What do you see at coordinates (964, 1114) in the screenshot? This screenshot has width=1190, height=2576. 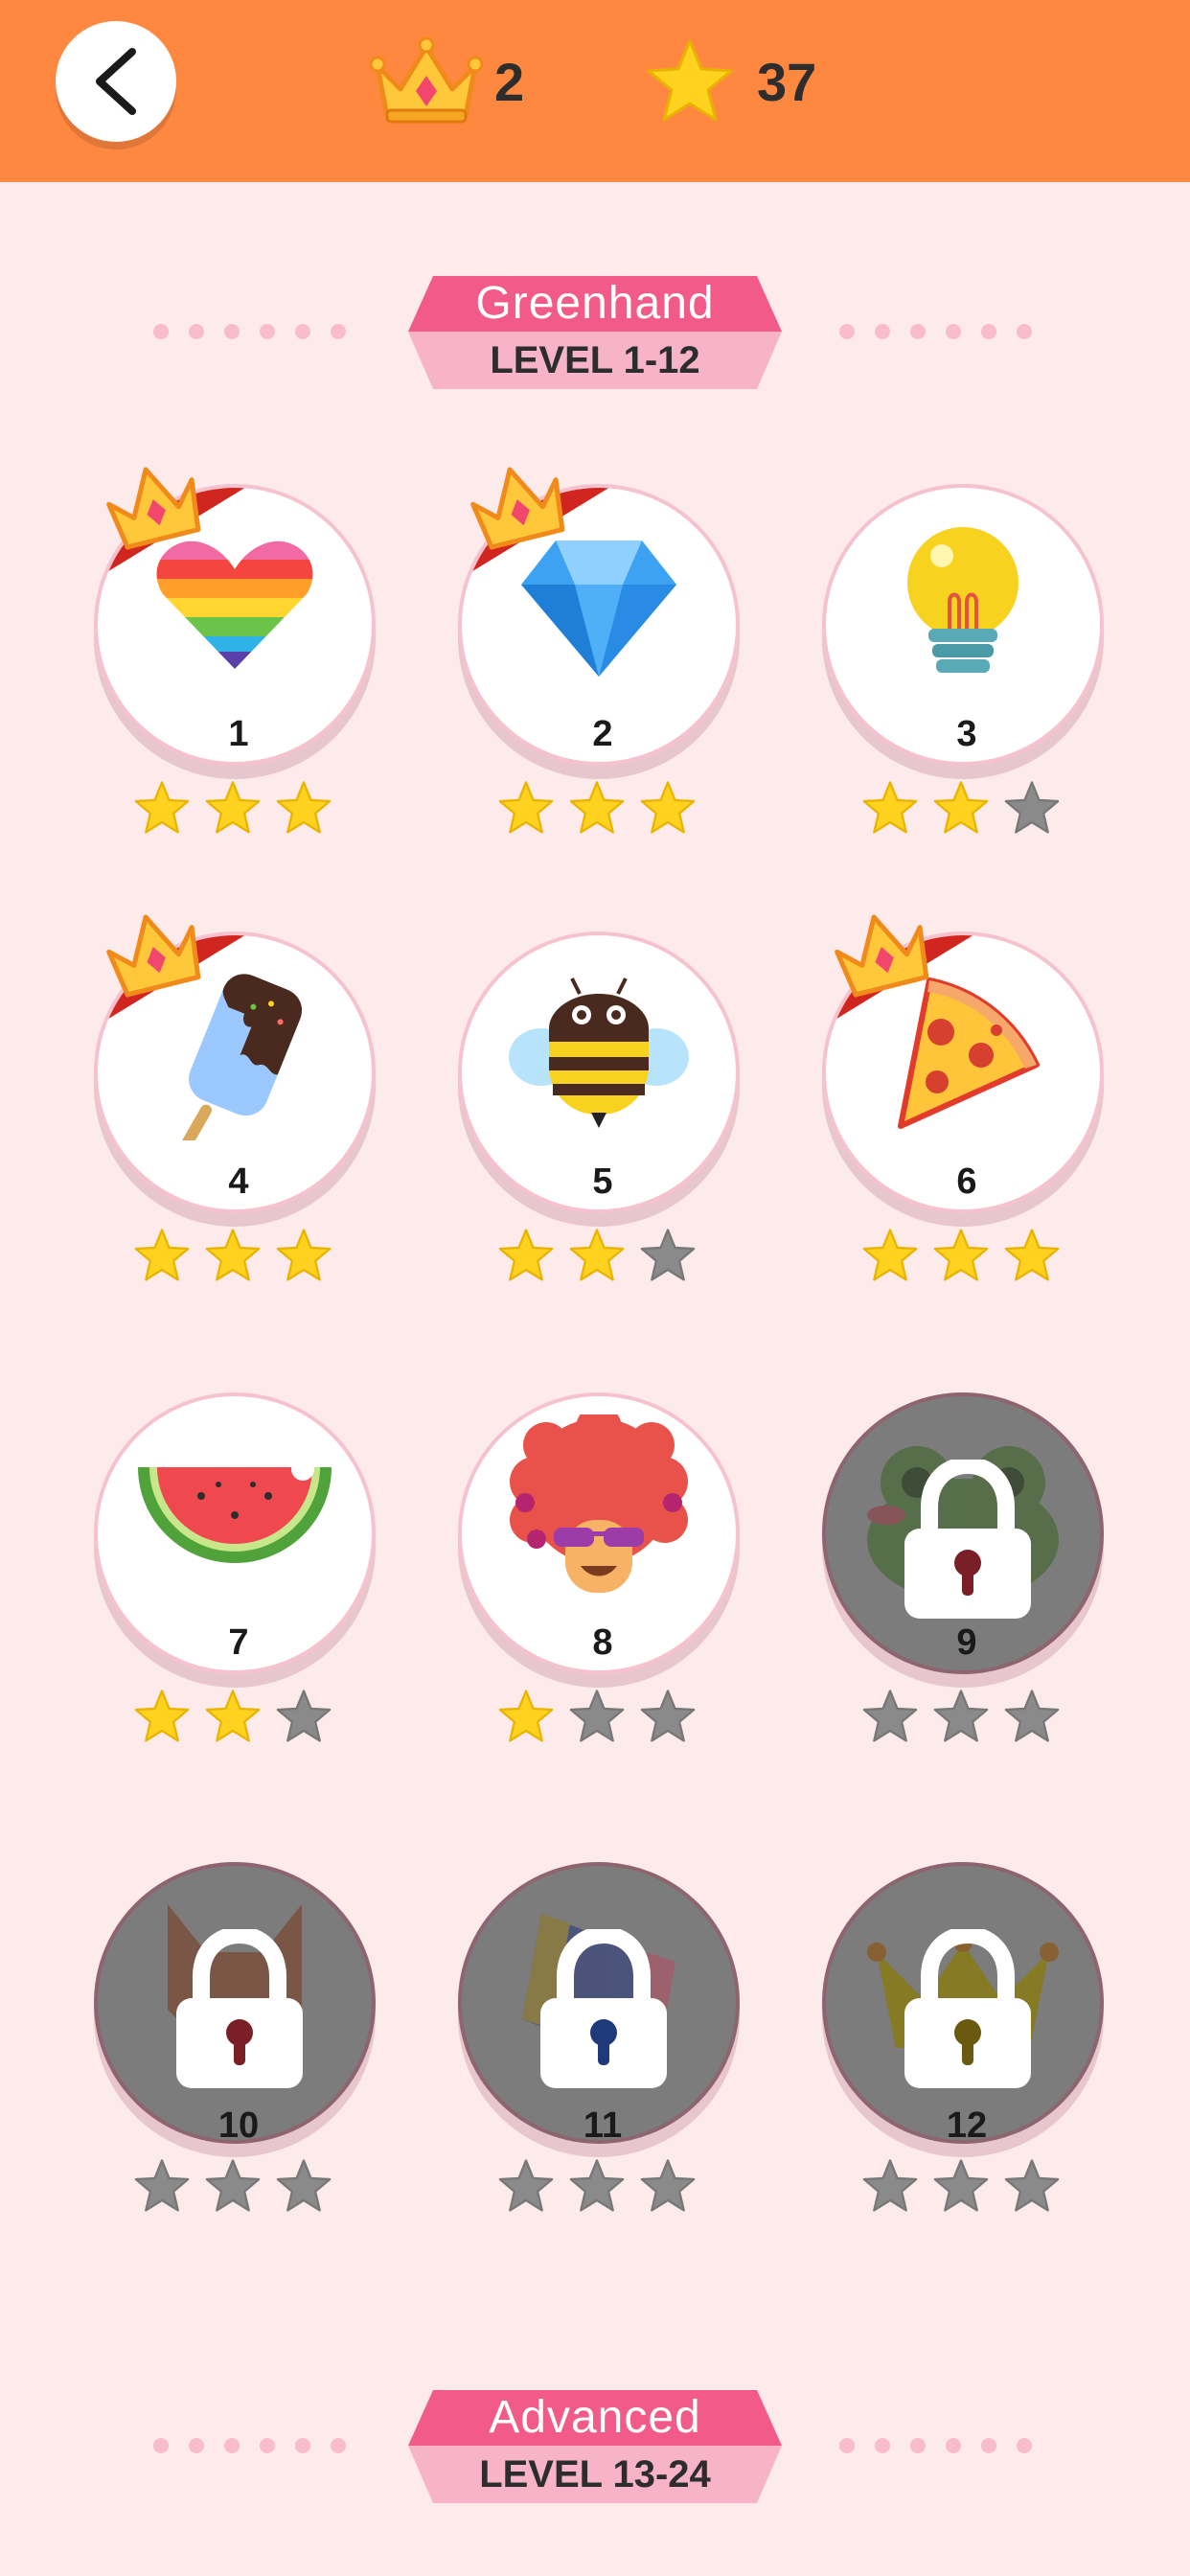 I see `level-cell: 6` at bounding box center [964, 1114].